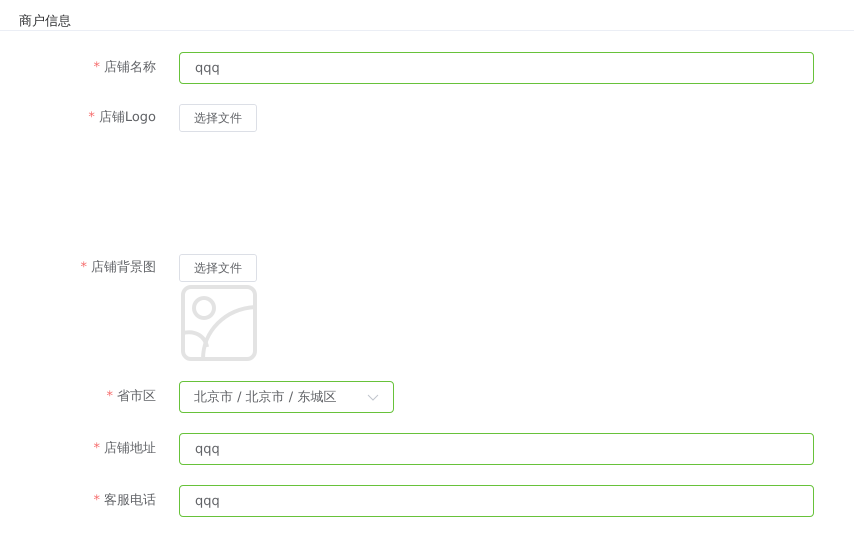 The width and height of the screenshot is (854, 533). Describe the element at coordinates (130, 67) in the screenshot. I see `field-label: 店铺名称` at that location.